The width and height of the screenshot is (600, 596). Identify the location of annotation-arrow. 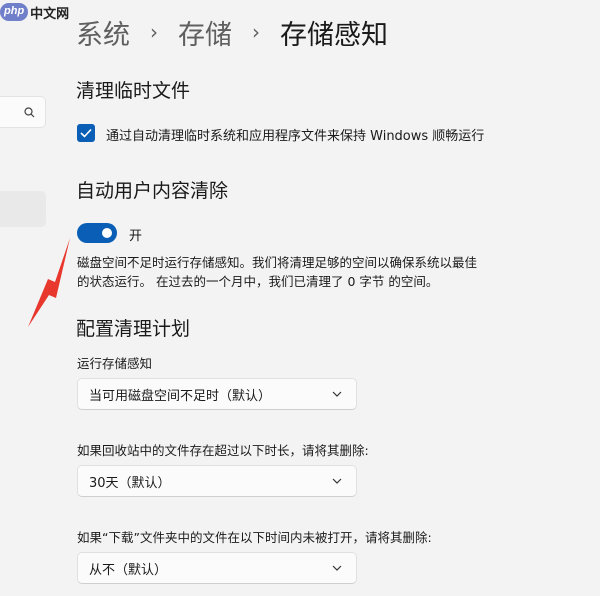
(49, 282).